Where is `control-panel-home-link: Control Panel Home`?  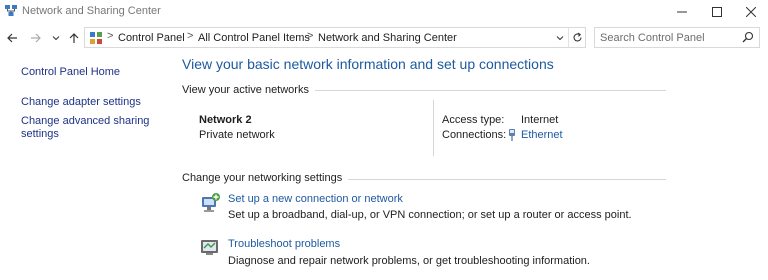
control-panel-home-link: Control Panel Home is located at coordinates (70, 72).